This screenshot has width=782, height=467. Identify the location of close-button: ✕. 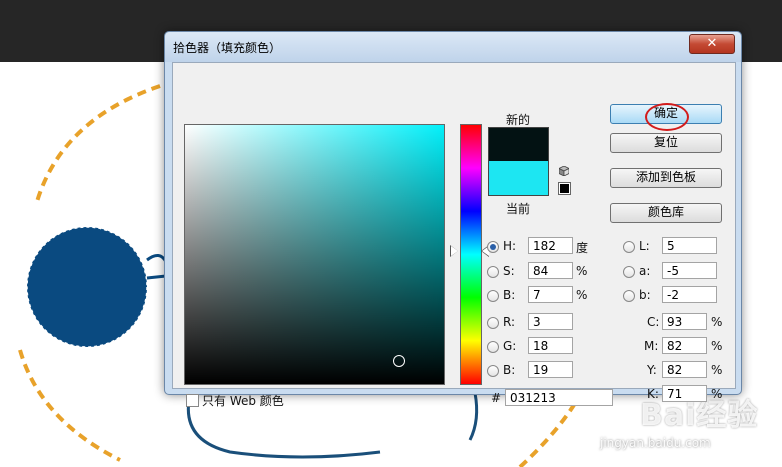
(712, 44).